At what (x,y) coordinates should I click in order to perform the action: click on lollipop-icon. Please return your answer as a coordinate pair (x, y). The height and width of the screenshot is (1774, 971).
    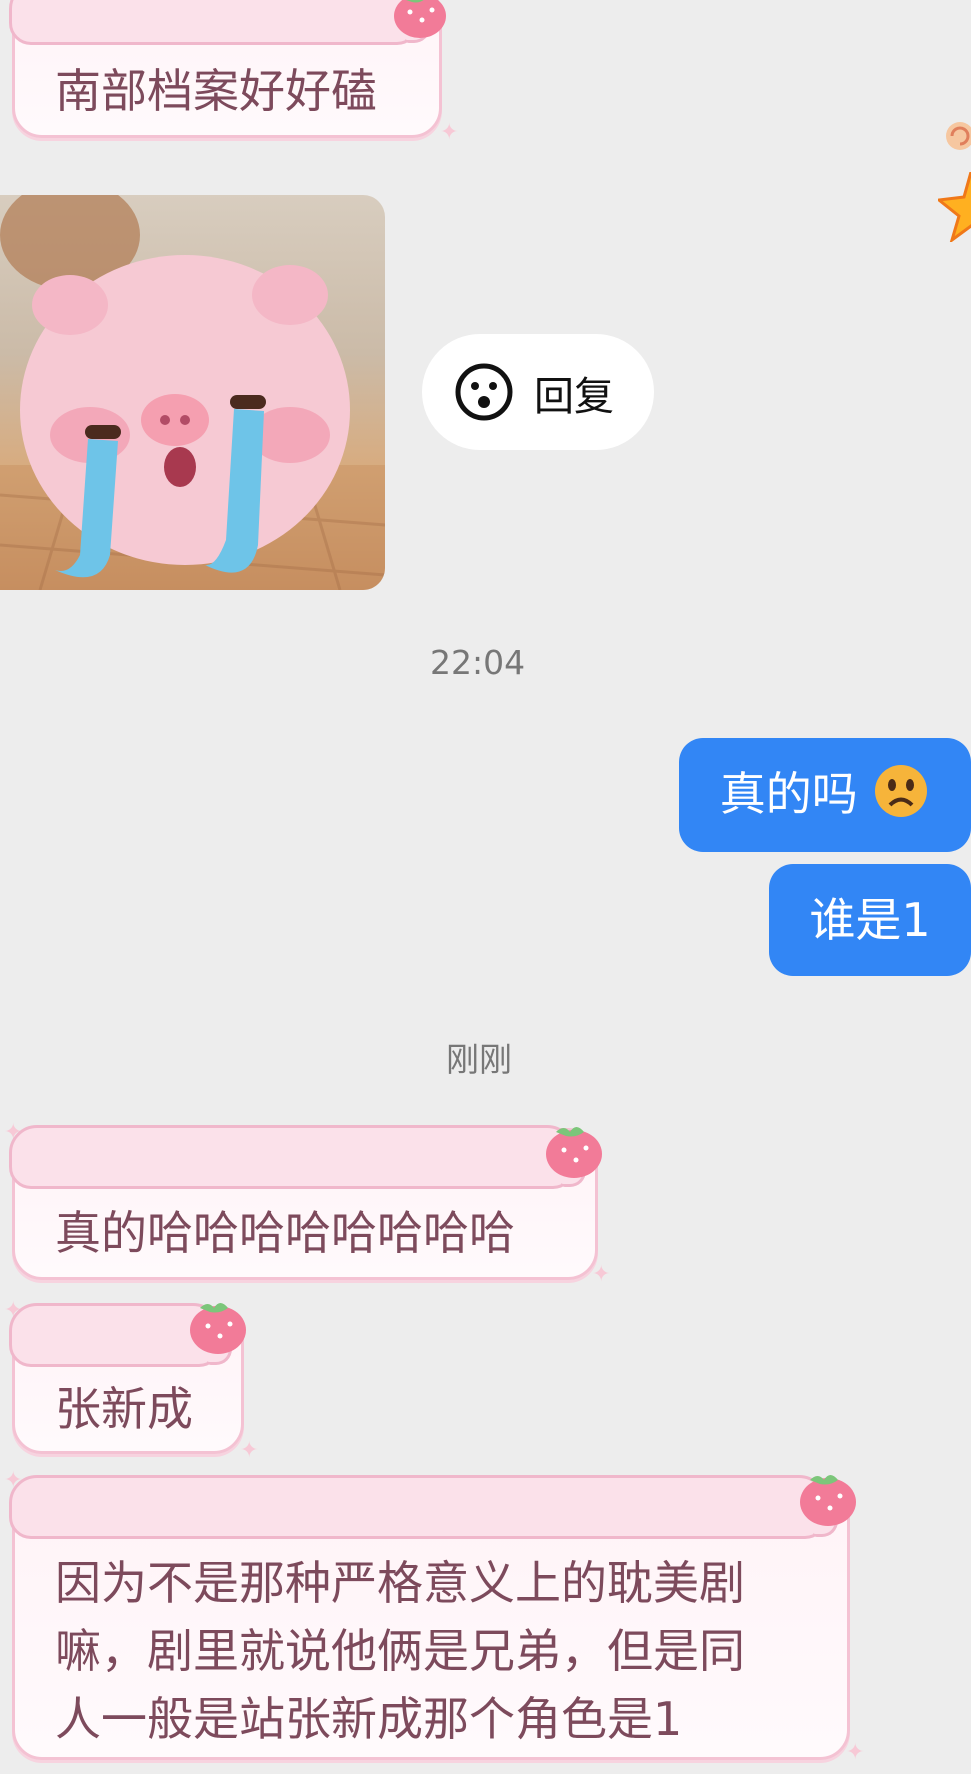
    Looking at the image, I should click on (958, 136).